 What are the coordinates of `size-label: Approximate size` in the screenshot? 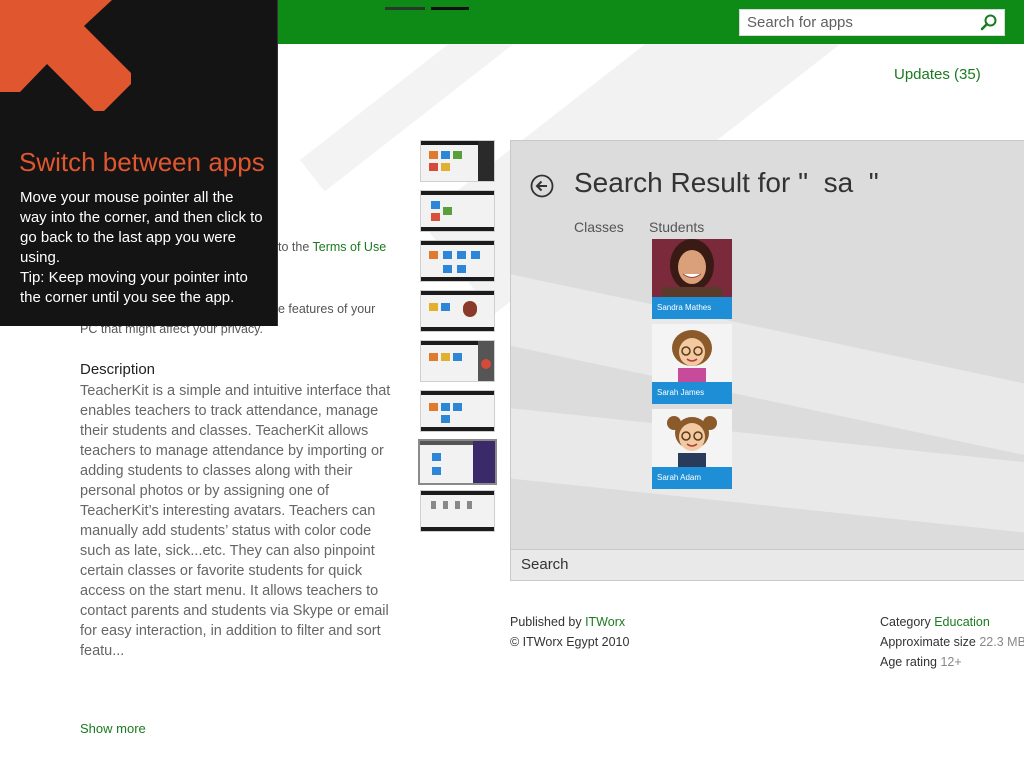 It's located at (930, 642).